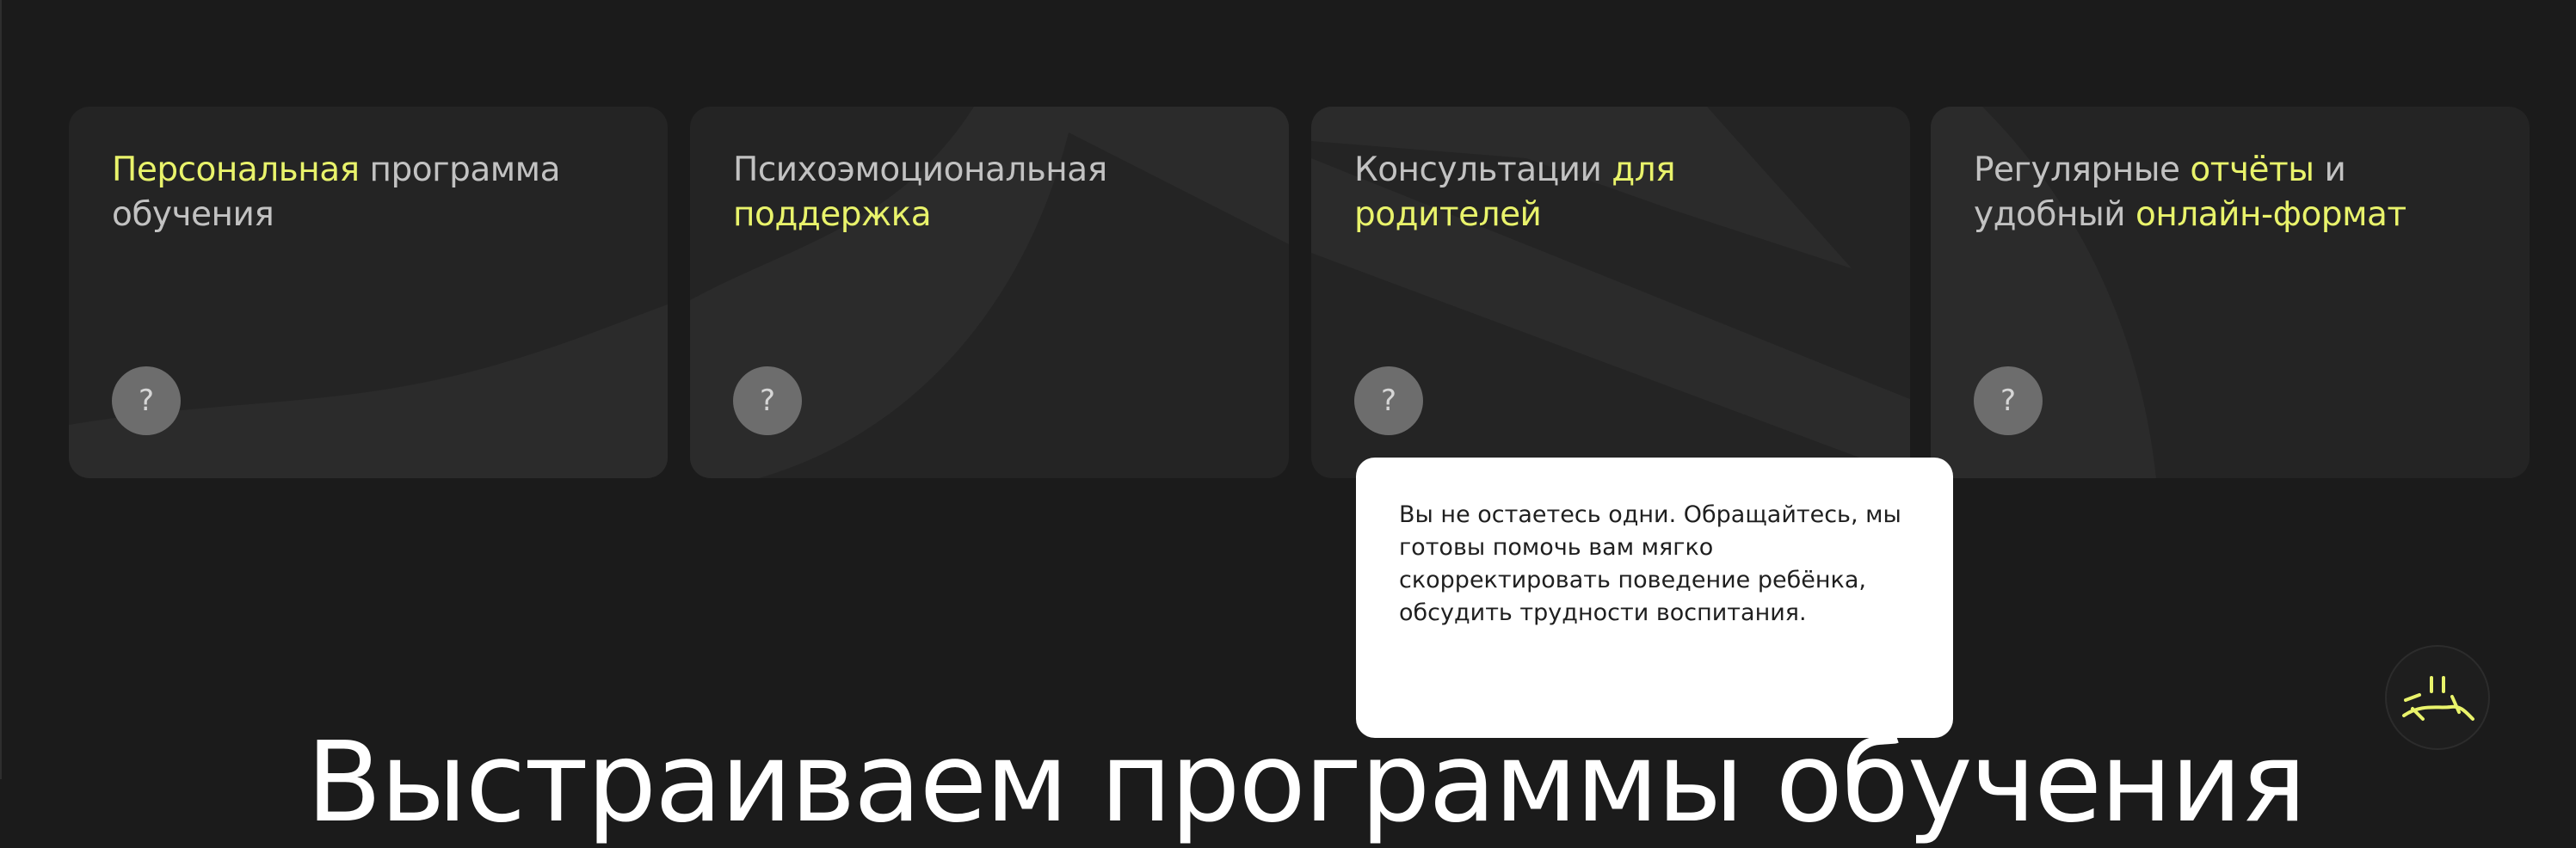 The image size is (2576, 848). Describe the element at coordinates (1, 389) in the screenshot. I see `page-left-border` at that location.